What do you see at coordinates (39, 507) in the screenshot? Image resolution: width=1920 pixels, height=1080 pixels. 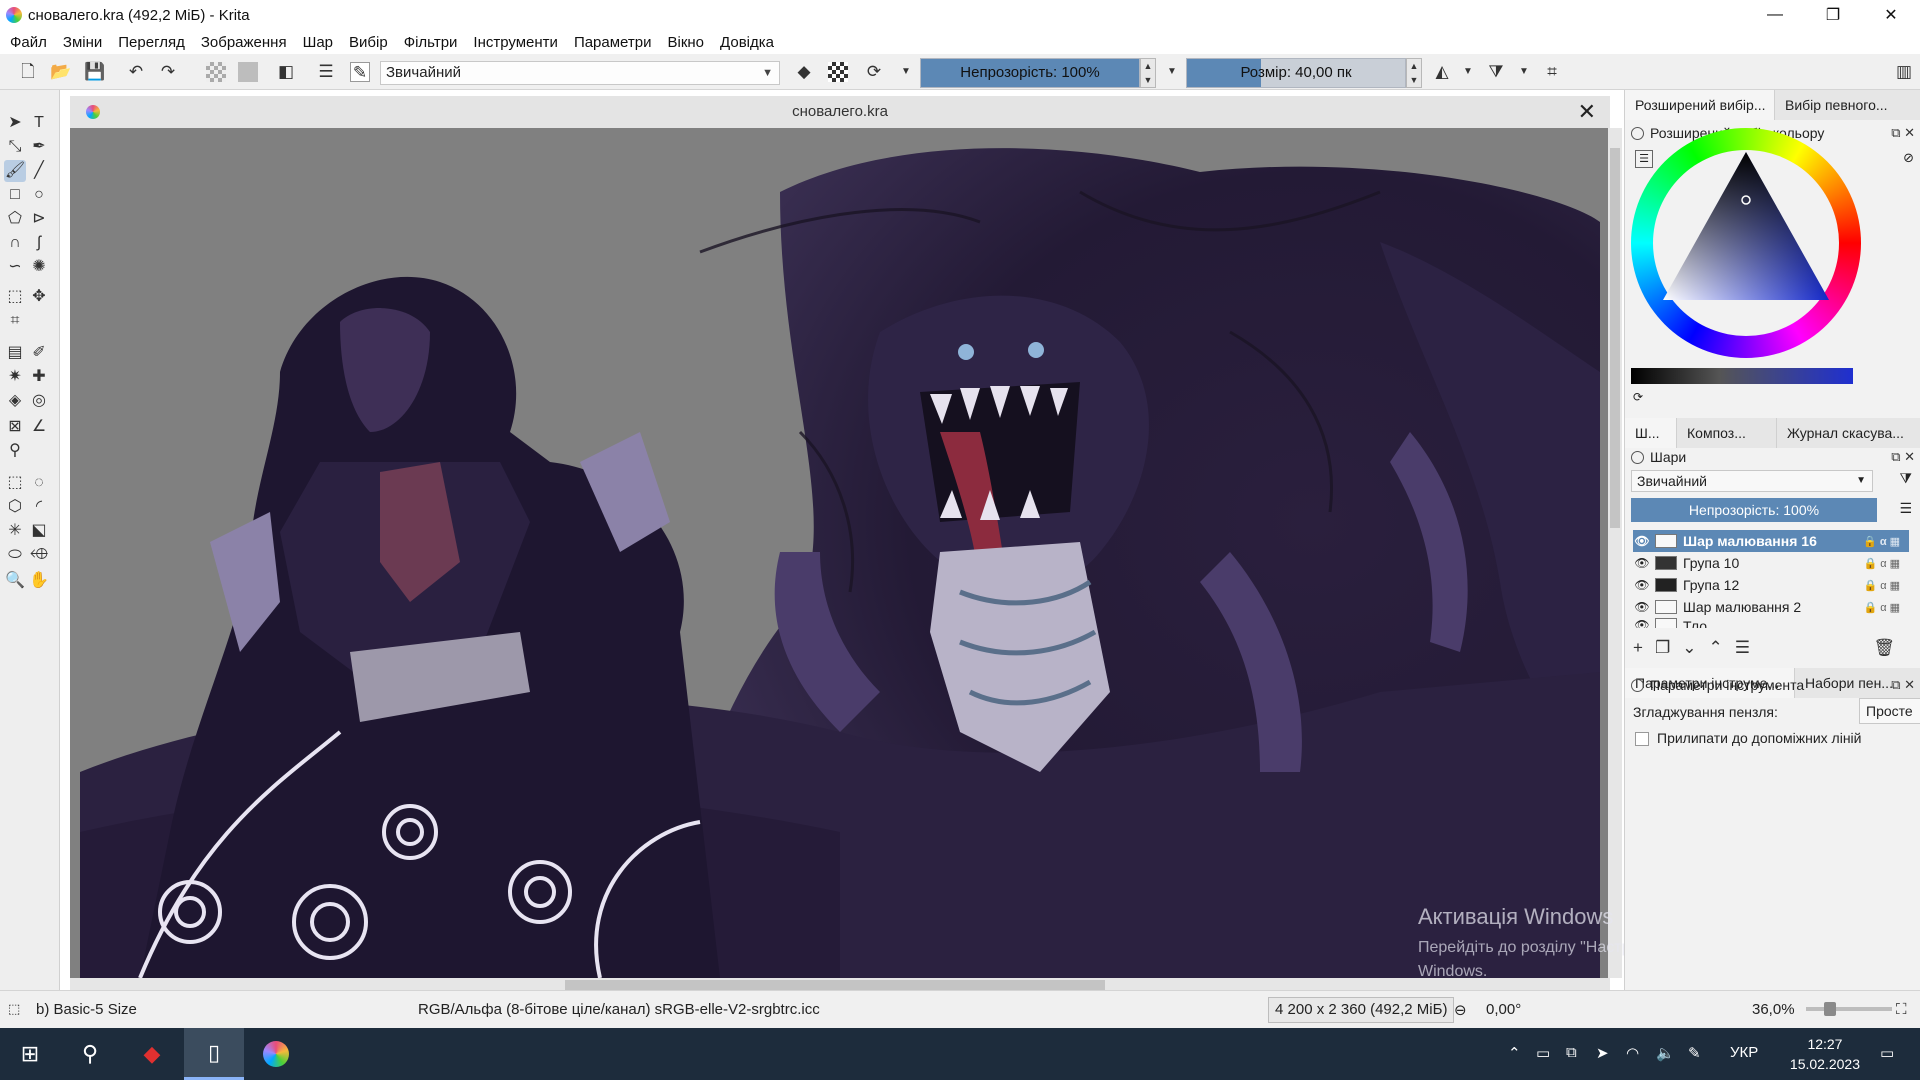 I see `freehand-select-icon: ◜` at bounding box center [39, 507].